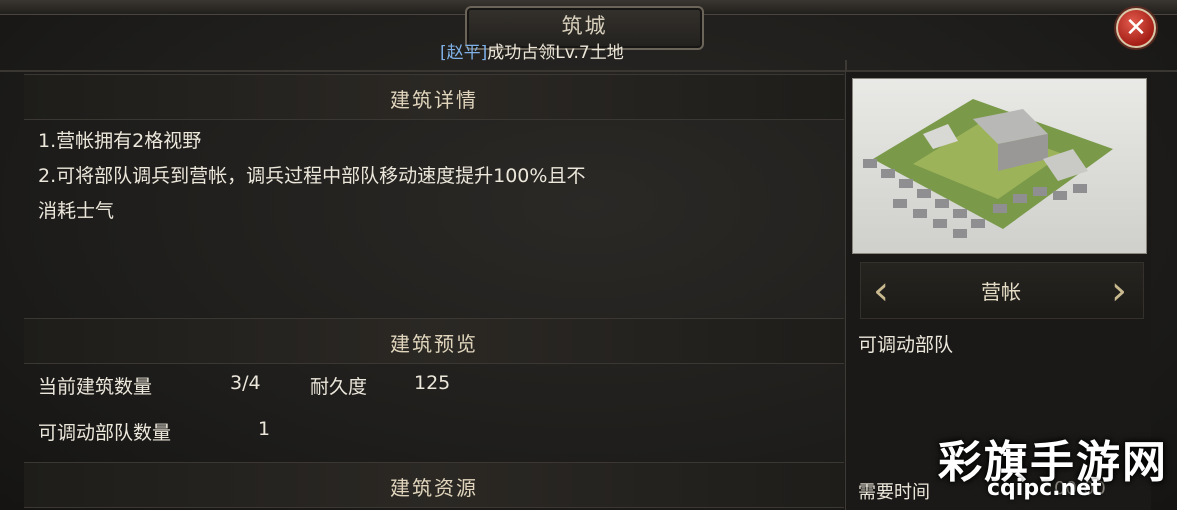 The width and height of the screenshot is (1177, 510). I want to click on close-button: ✕, so click(1136, 28).